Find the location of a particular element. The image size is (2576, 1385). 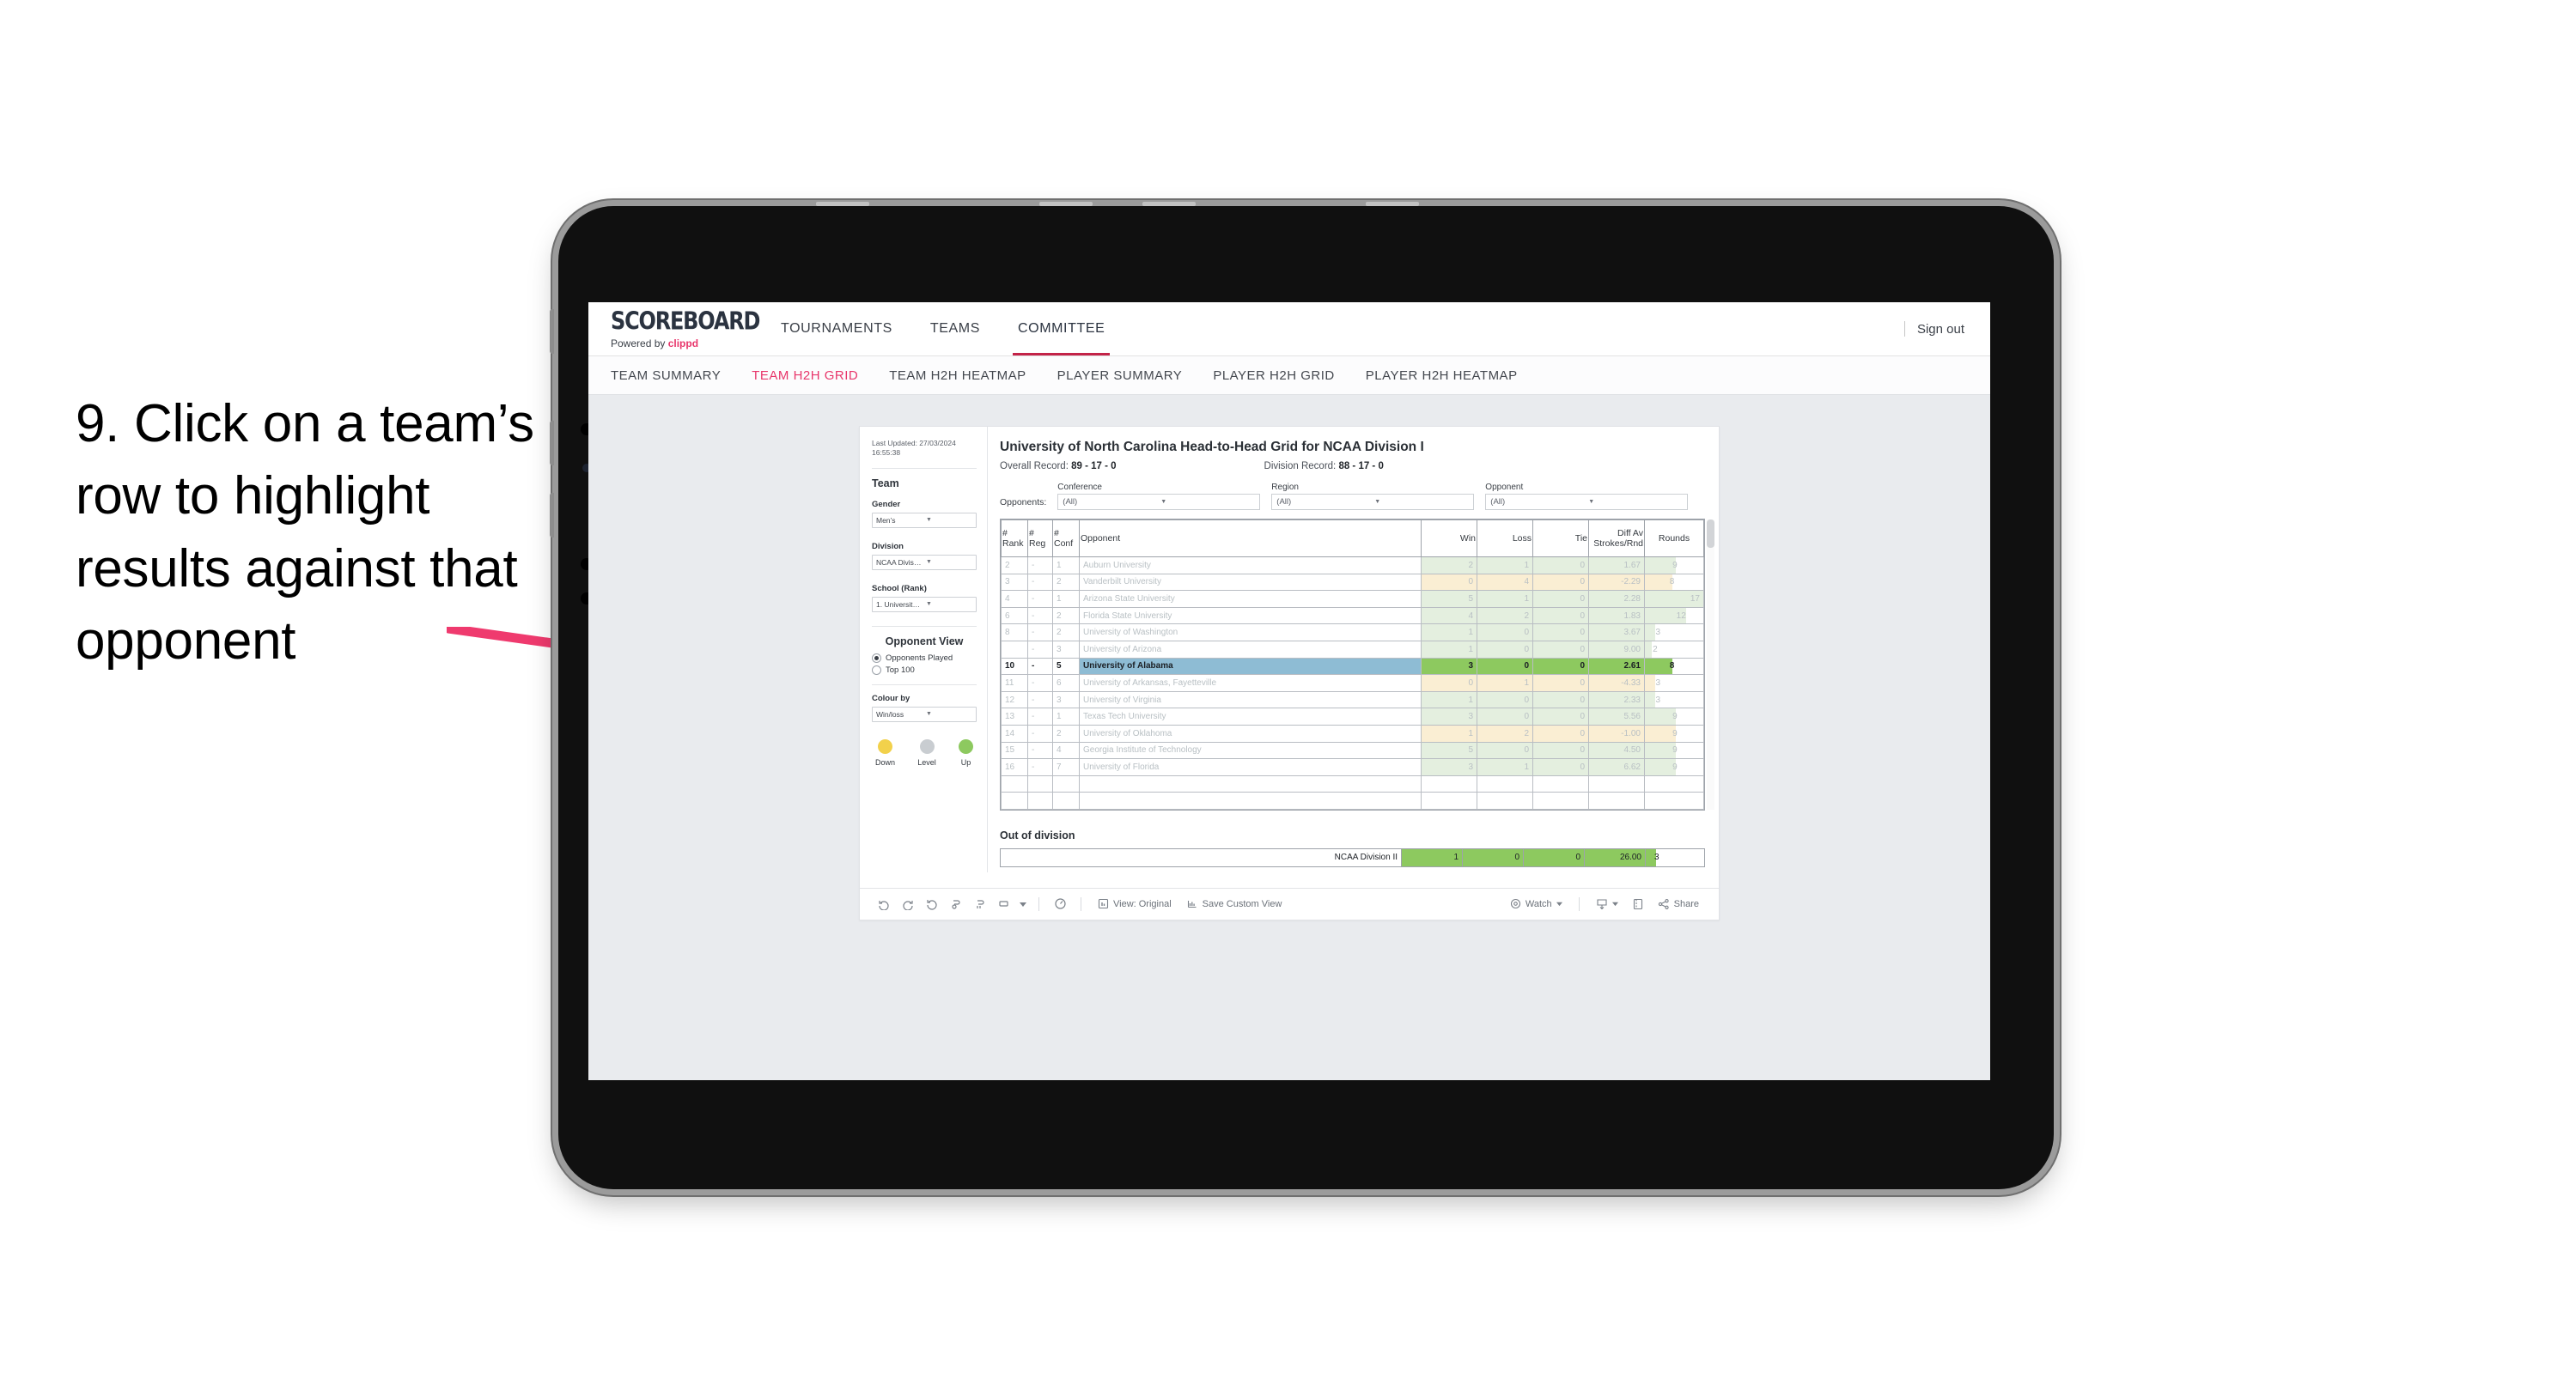

radio-top-100: Top 100 is located at coordinates (924, 670).